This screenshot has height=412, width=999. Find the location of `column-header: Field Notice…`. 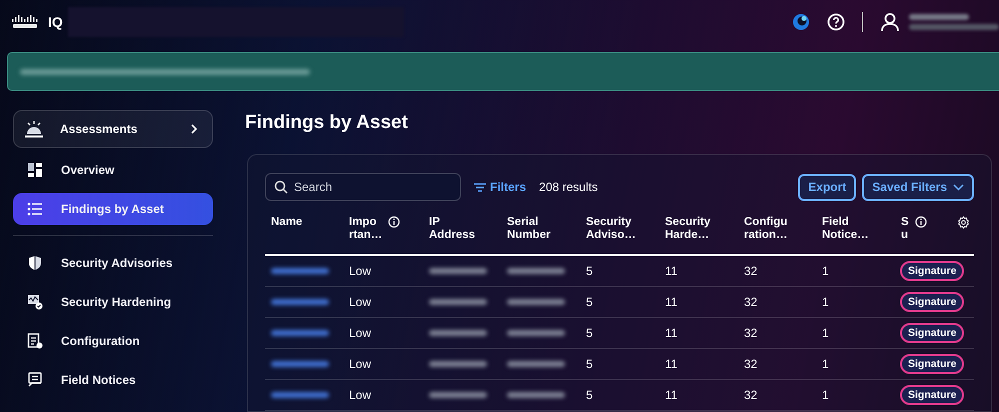

column-header: Field Notice… is located at coordinates (845, 229).